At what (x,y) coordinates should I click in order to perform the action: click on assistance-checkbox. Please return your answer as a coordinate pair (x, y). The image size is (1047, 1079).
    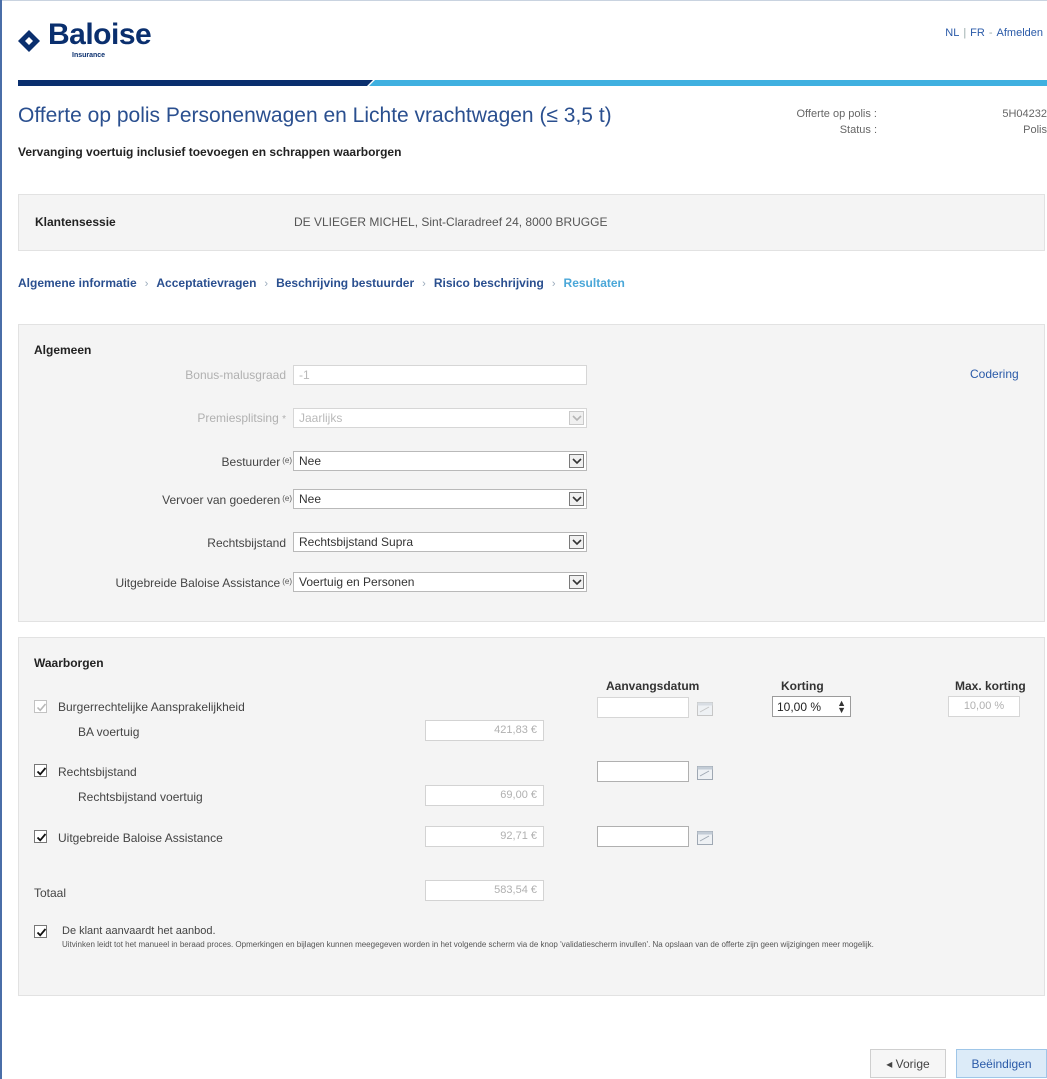
    Looking at the image, I should click on (40, 836).